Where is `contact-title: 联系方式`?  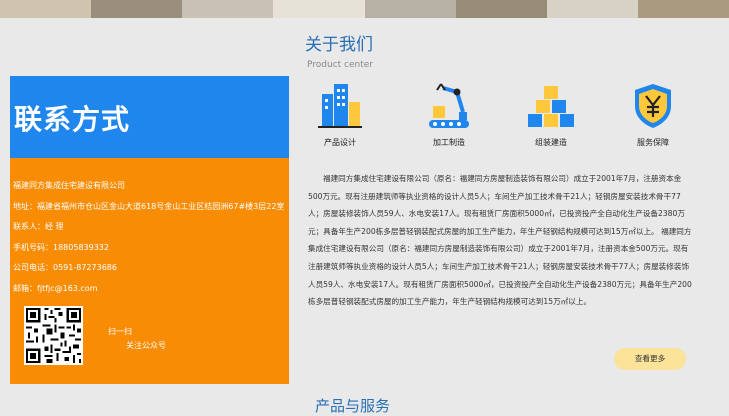 contact-title: 联系方式 is located at coordinates (72, 119).